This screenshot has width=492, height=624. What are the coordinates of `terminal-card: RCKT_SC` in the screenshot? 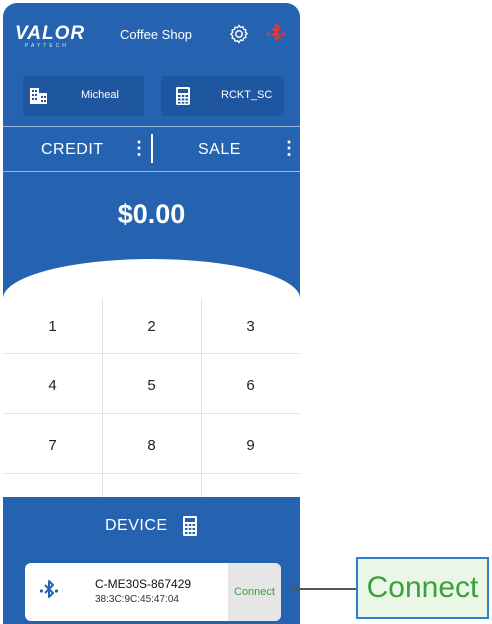 It's located at (222, 96).